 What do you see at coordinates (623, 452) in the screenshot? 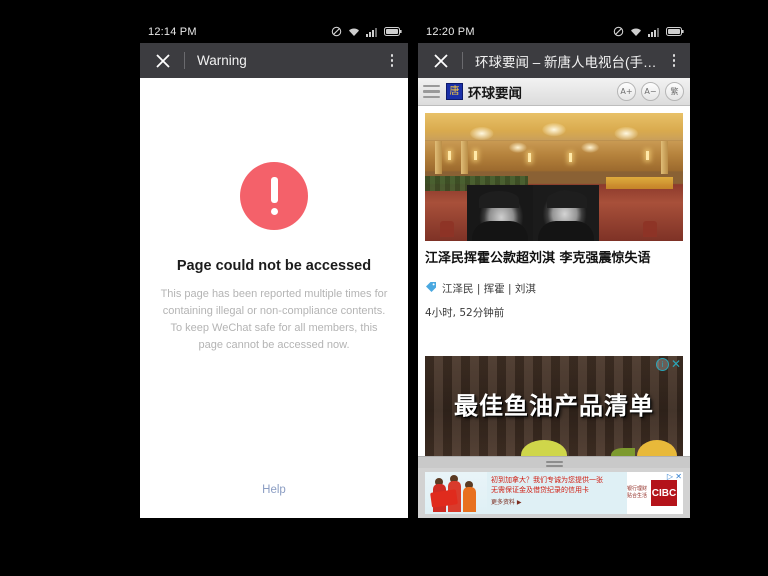
I see `ad-leaf-decoration` at bounding box center [623, 452].